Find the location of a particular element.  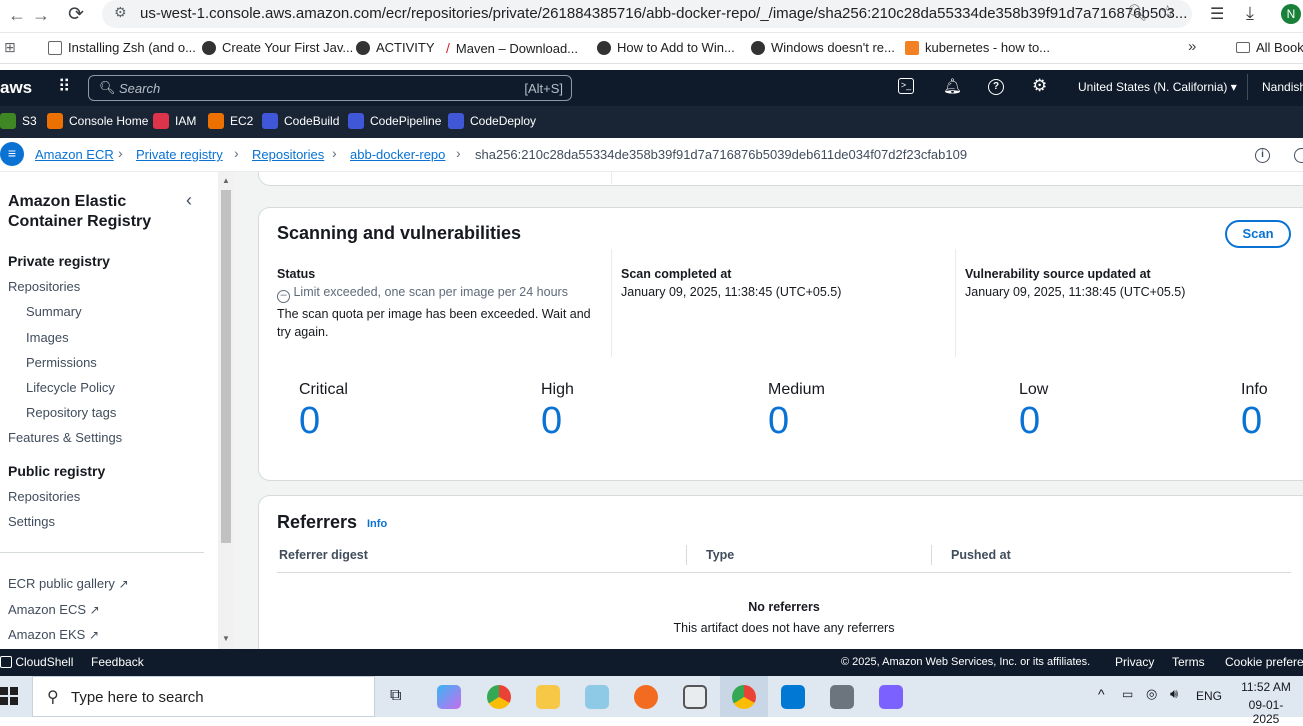

battery-icon: ▭ is located at coordinates (1127, 694).